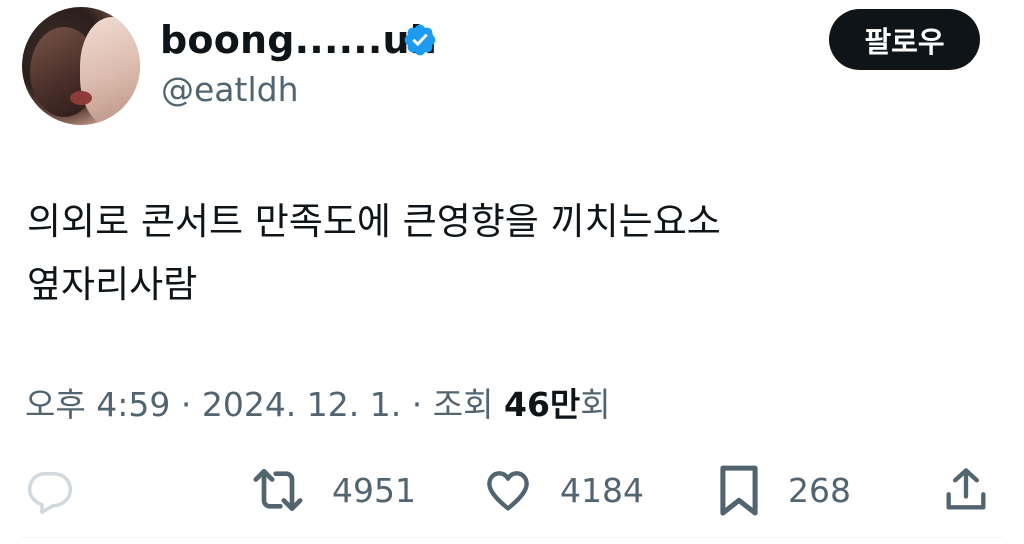  I want to click on share-icon, so click(966, 489).